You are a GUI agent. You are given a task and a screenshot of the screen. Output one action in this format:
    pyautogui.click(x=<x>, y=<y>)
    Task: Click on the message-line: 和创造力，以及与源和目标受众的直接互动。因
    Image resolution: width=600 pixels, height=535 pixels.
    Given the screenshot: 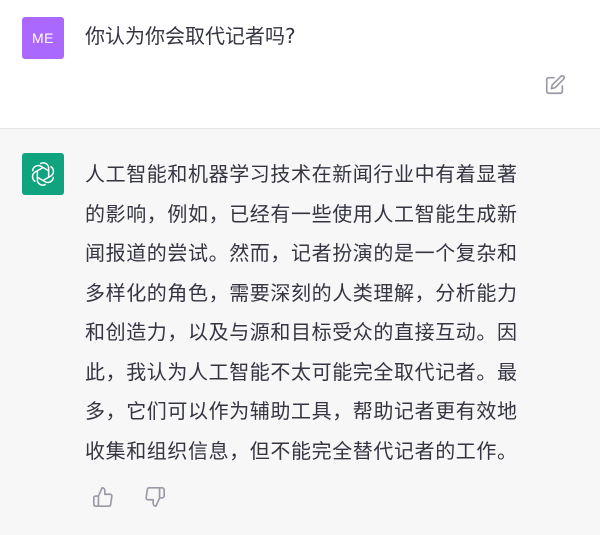 What is the action you would take?
    pyautogui.click(x=301, y=332)
    